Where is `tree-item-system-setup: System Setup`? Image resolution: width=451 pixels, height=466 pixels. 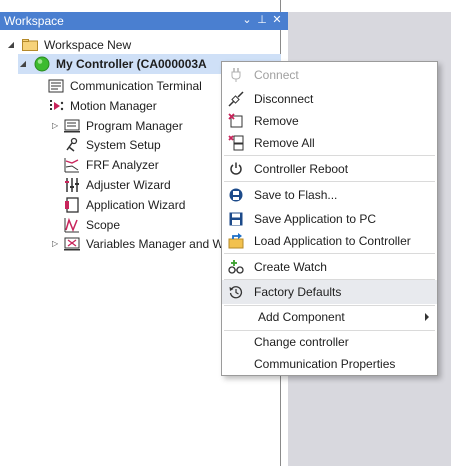 tree-item-system-setup: System Setup is located at coordinates (112, 145).